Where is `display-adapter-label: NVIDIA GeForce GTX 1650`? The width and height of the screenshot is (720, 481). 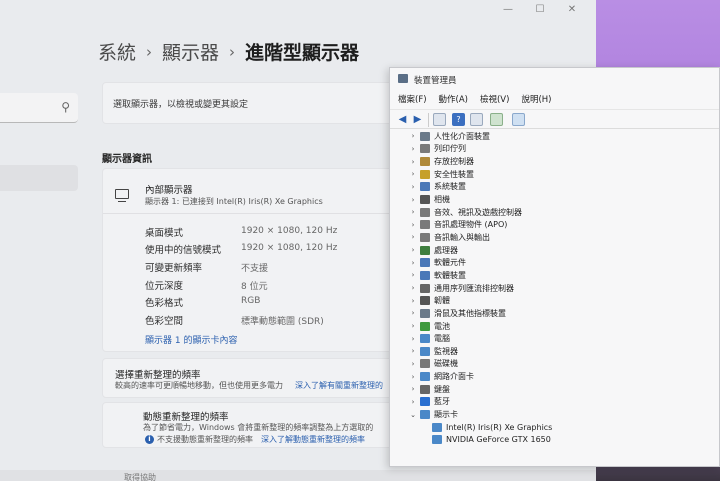 display-adapter-label: NVIDIA GeForce GTX 1650 is located at coordinates (498, 440).